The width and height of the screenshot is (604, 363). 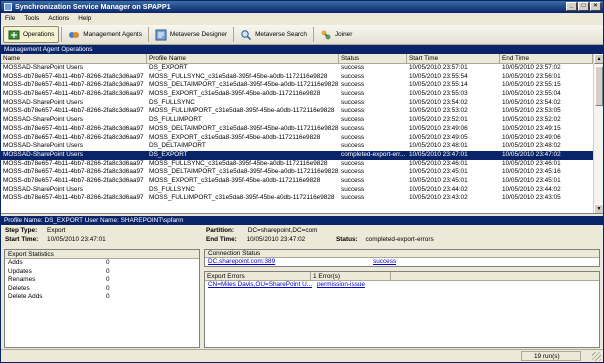 What do you see at coordinates (531, 180) in the screenshot?
I see `cell-end-time: 10/05/2010 23:45:01` at bounding box center [531, 180].